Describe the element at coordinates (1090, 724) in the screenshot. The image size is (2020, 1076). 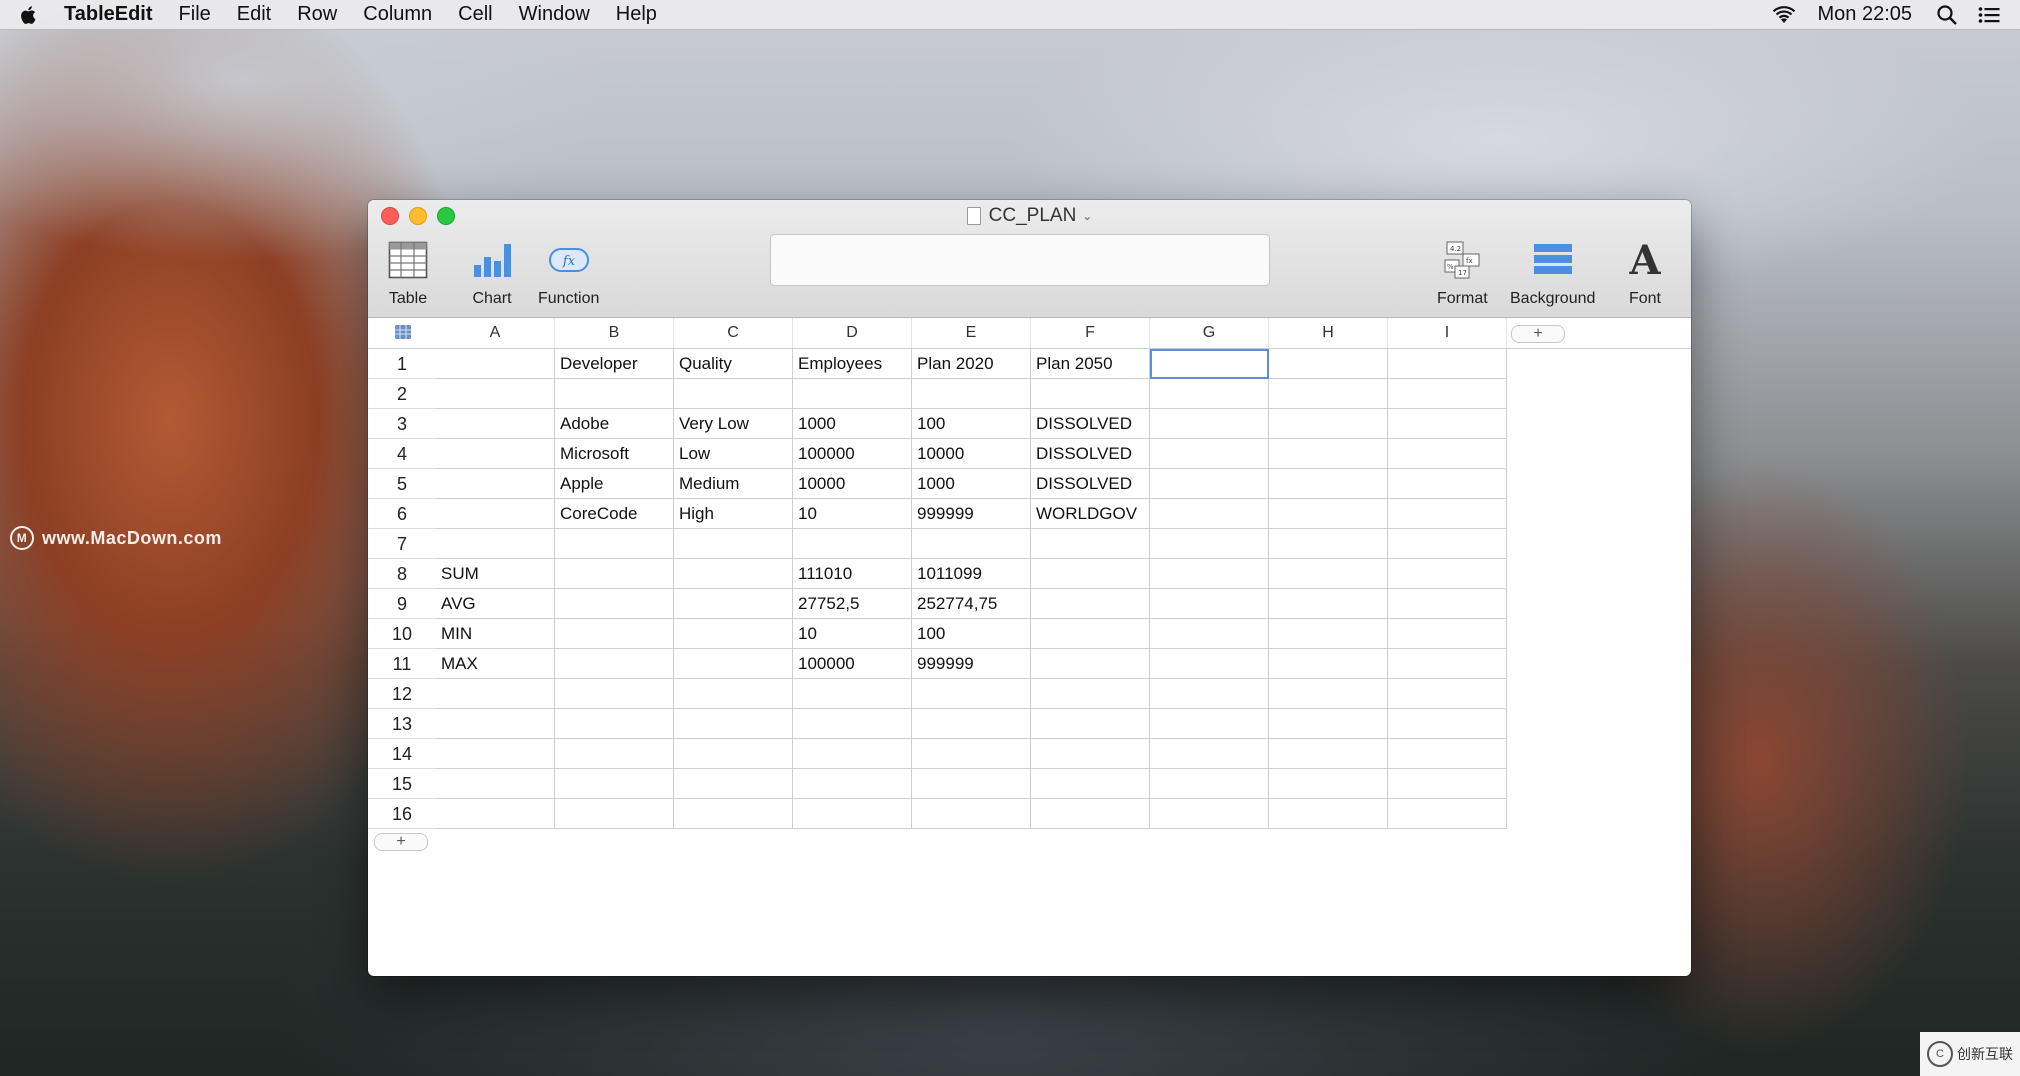
I see `cell-f13` at that location.